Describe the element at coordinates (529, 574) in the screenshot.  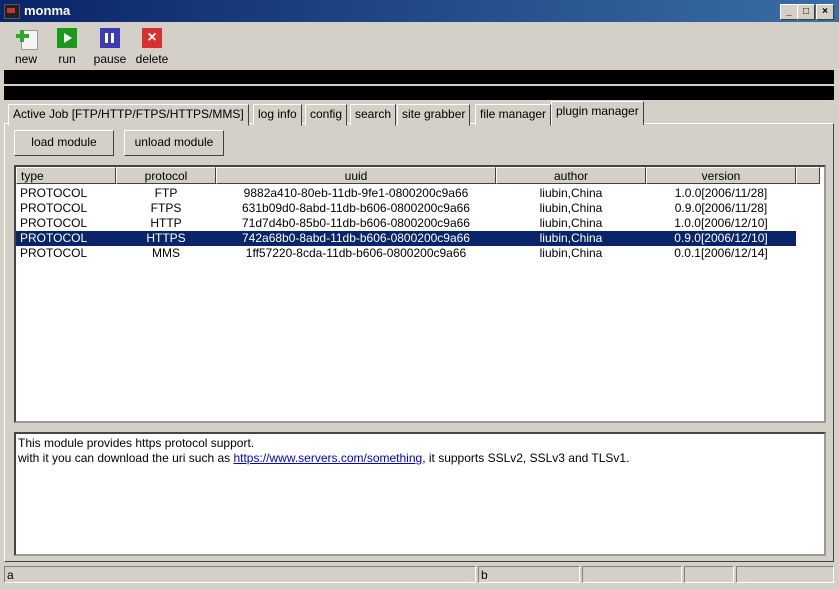
I see `status-panel-b: b` at that location.